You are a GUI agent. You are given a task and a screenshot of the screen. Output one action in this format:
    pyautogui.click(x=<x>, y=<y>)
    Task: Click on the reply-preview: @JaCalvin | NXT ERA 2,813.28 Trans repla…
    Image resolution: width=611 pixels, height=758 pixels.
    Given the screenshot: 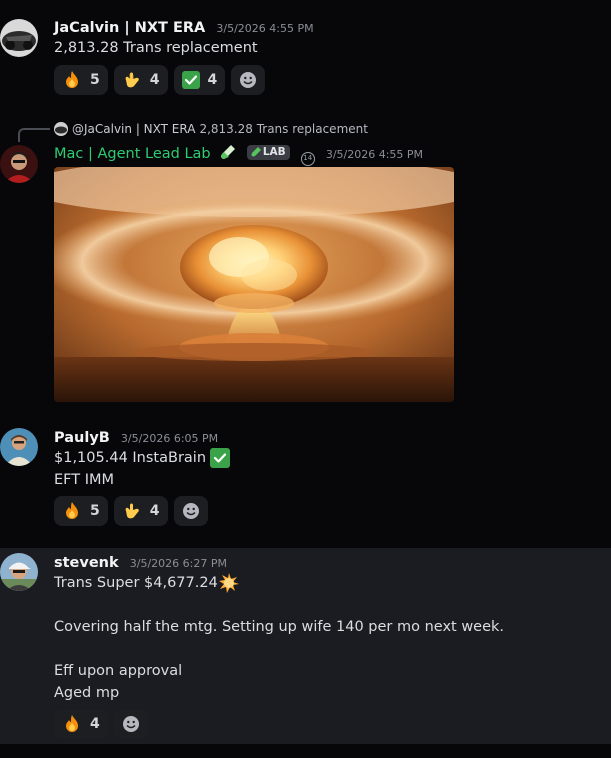 What is the action you would take?
    pyautogui.click(x=211, y=129)
    